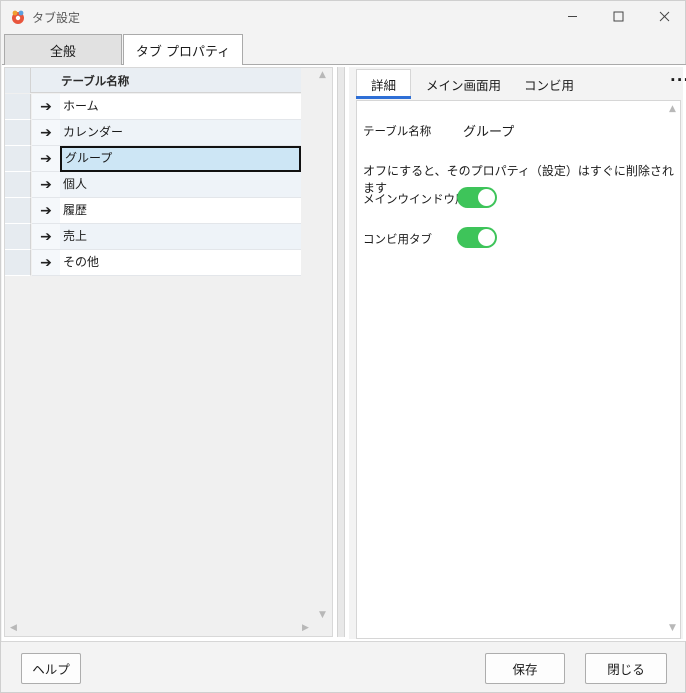 This screenshot has height=693, width=686. I want to click on table-row: ➔ ホーム, so click(153, 107).